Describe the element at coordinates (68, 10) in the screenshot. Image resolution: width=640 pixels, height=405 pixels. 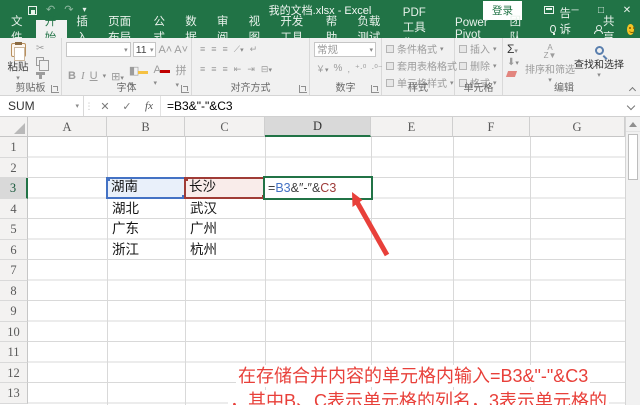
I see `redo-icon: ↷` at that location.